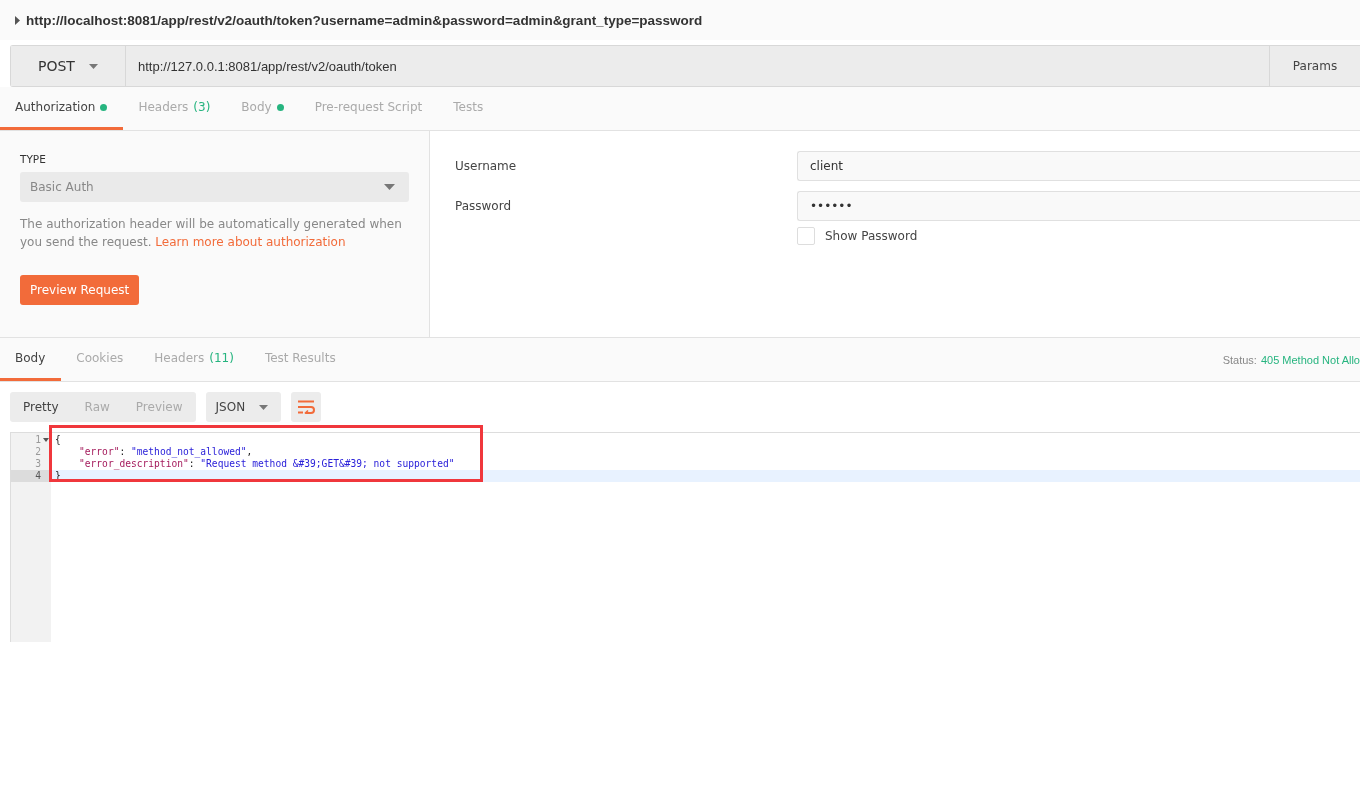 Image resolution: width=1360 pixels, height=800 pixels. I want to click on code-line: "error": "method_not_allowed",, so click(166, 451).